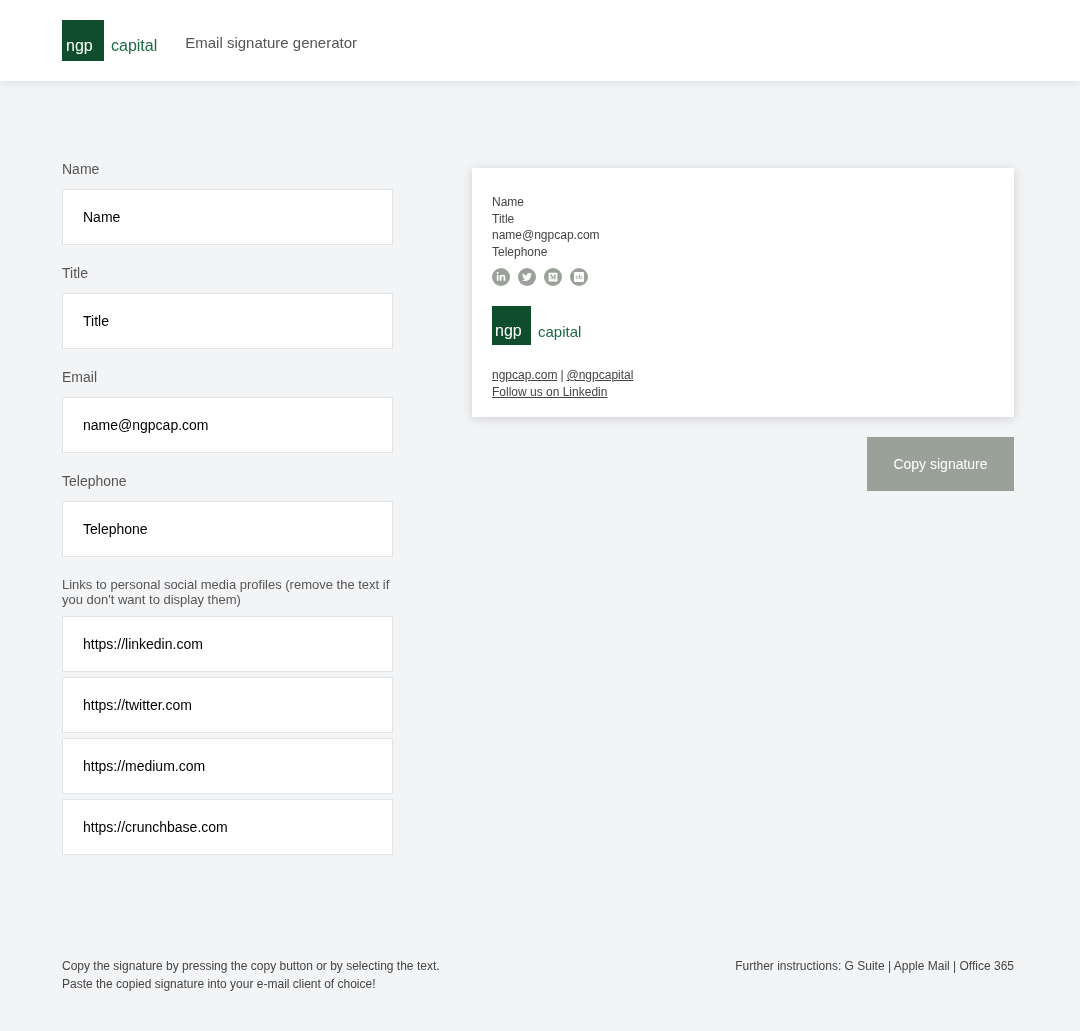 This screenshot has height=1031, width=1080. What do you see at coordinates (227, 766) in the screenshot?
I see `text-field: https://medium.com` at bounding box center [227, 766].